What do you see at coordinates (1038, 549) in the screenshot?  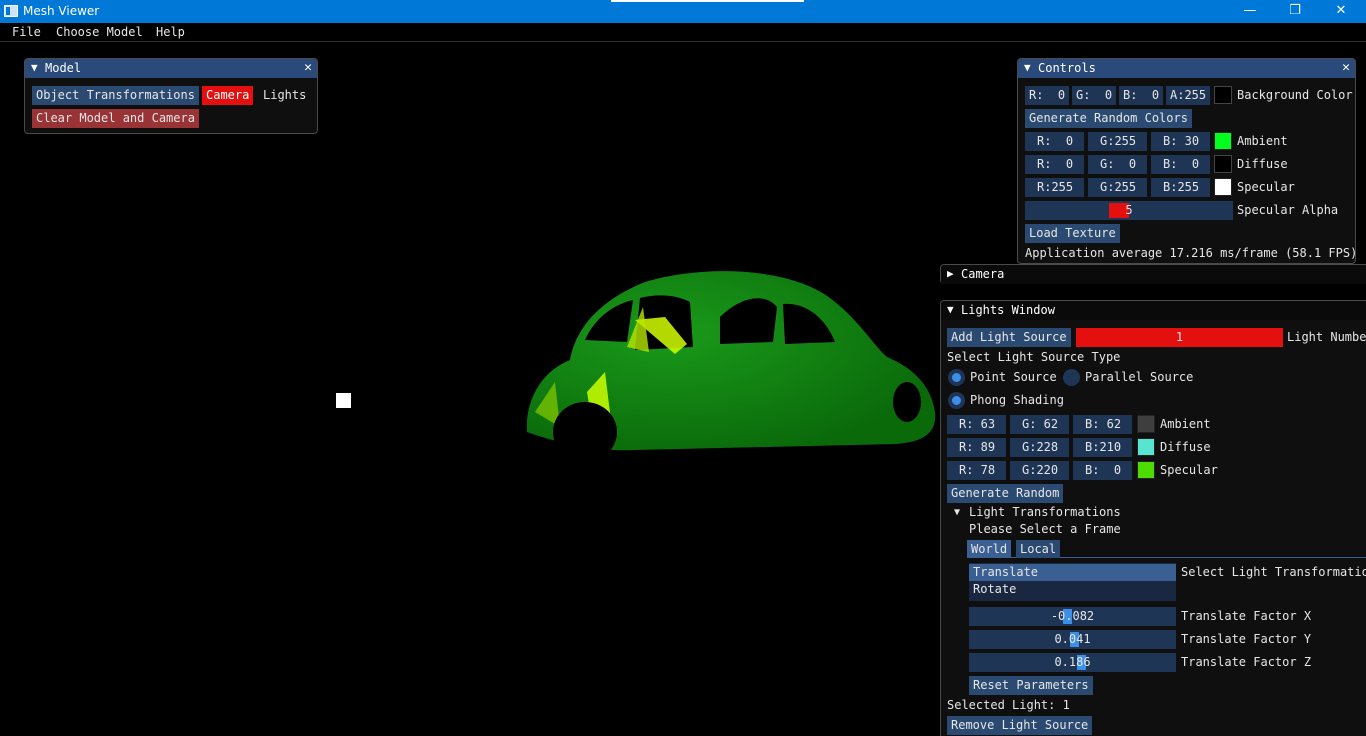 I see `tab-local: Local` at bounding box center [1038, 549].